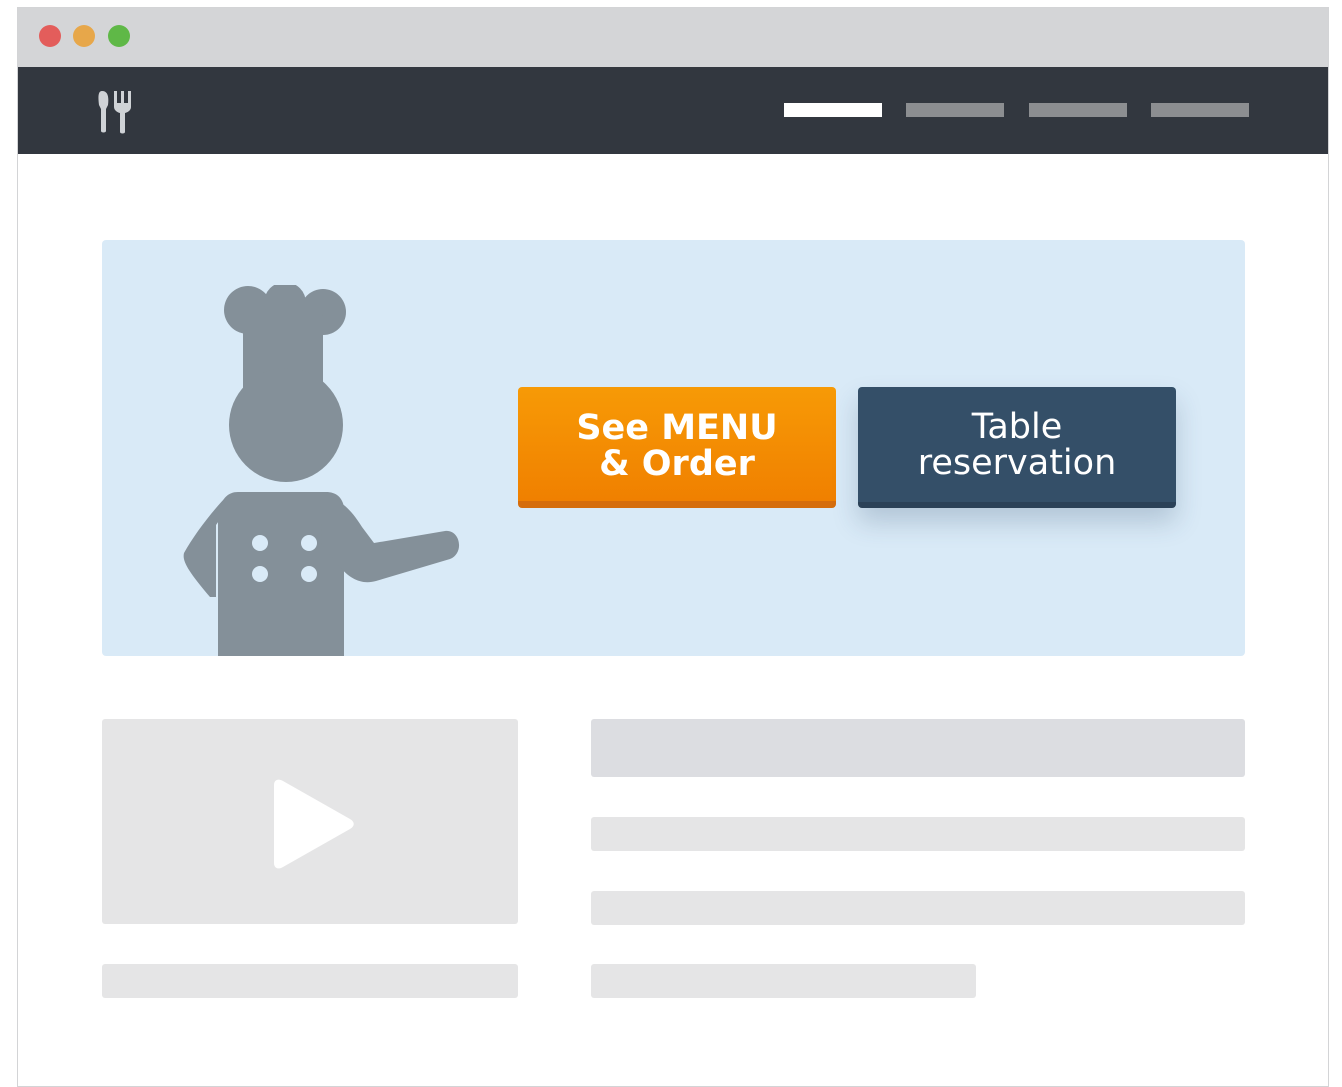 Image resolution: width=1342 pixels, height=1087 pixels. I want to click on content-heading-placeholder, so click(918, 748).